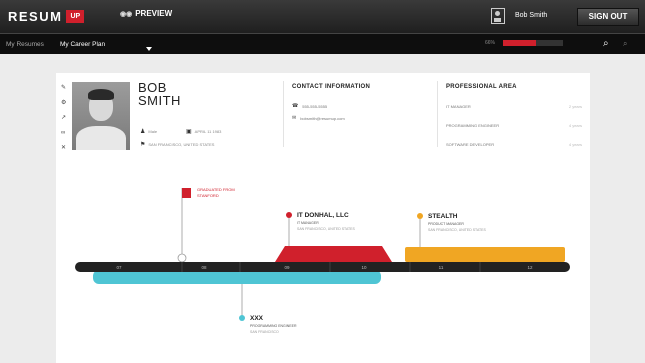 The height and width of the screenshot is (363, 645). I want to click on job-bar-xxx, so click(237, 277).